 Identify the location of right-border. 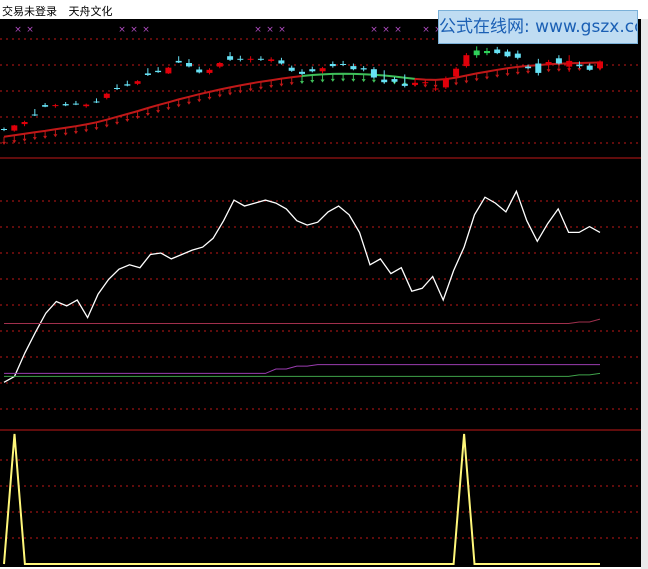
(644, 294).